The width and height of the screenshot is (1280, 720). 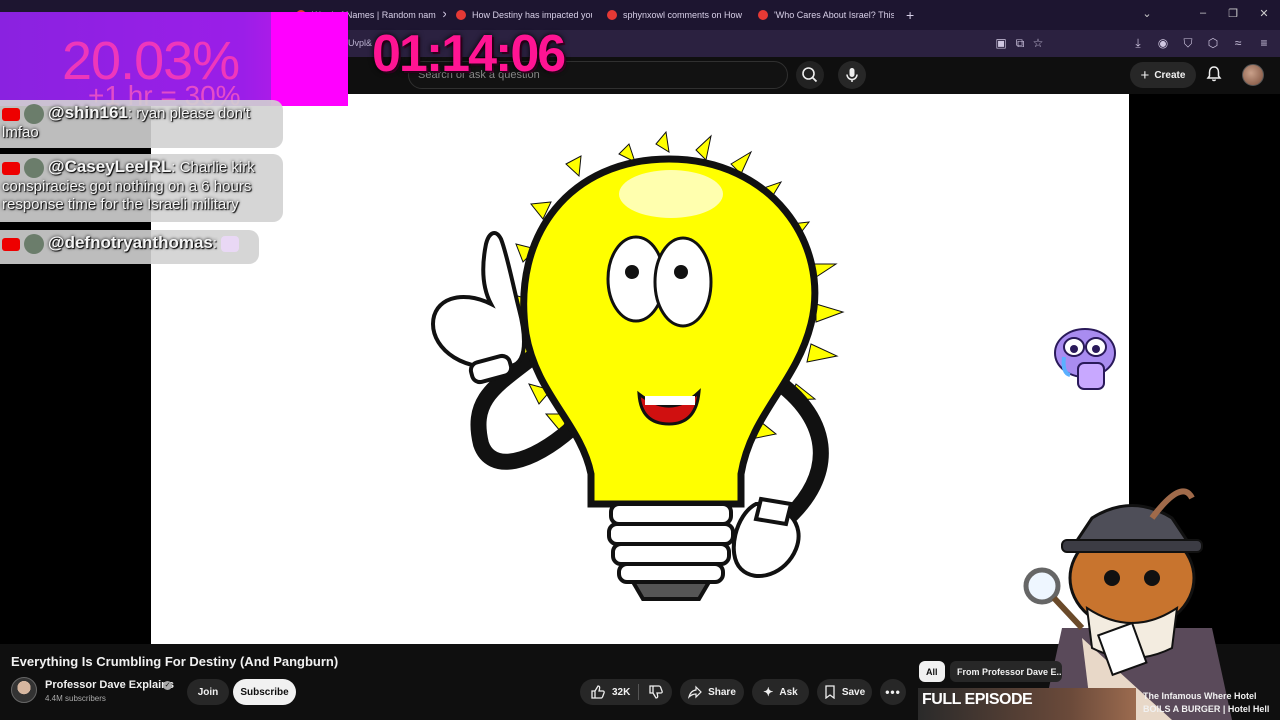 I want to click on subscriber-count: 4.4M subscribers, so click(x=75, y=698).